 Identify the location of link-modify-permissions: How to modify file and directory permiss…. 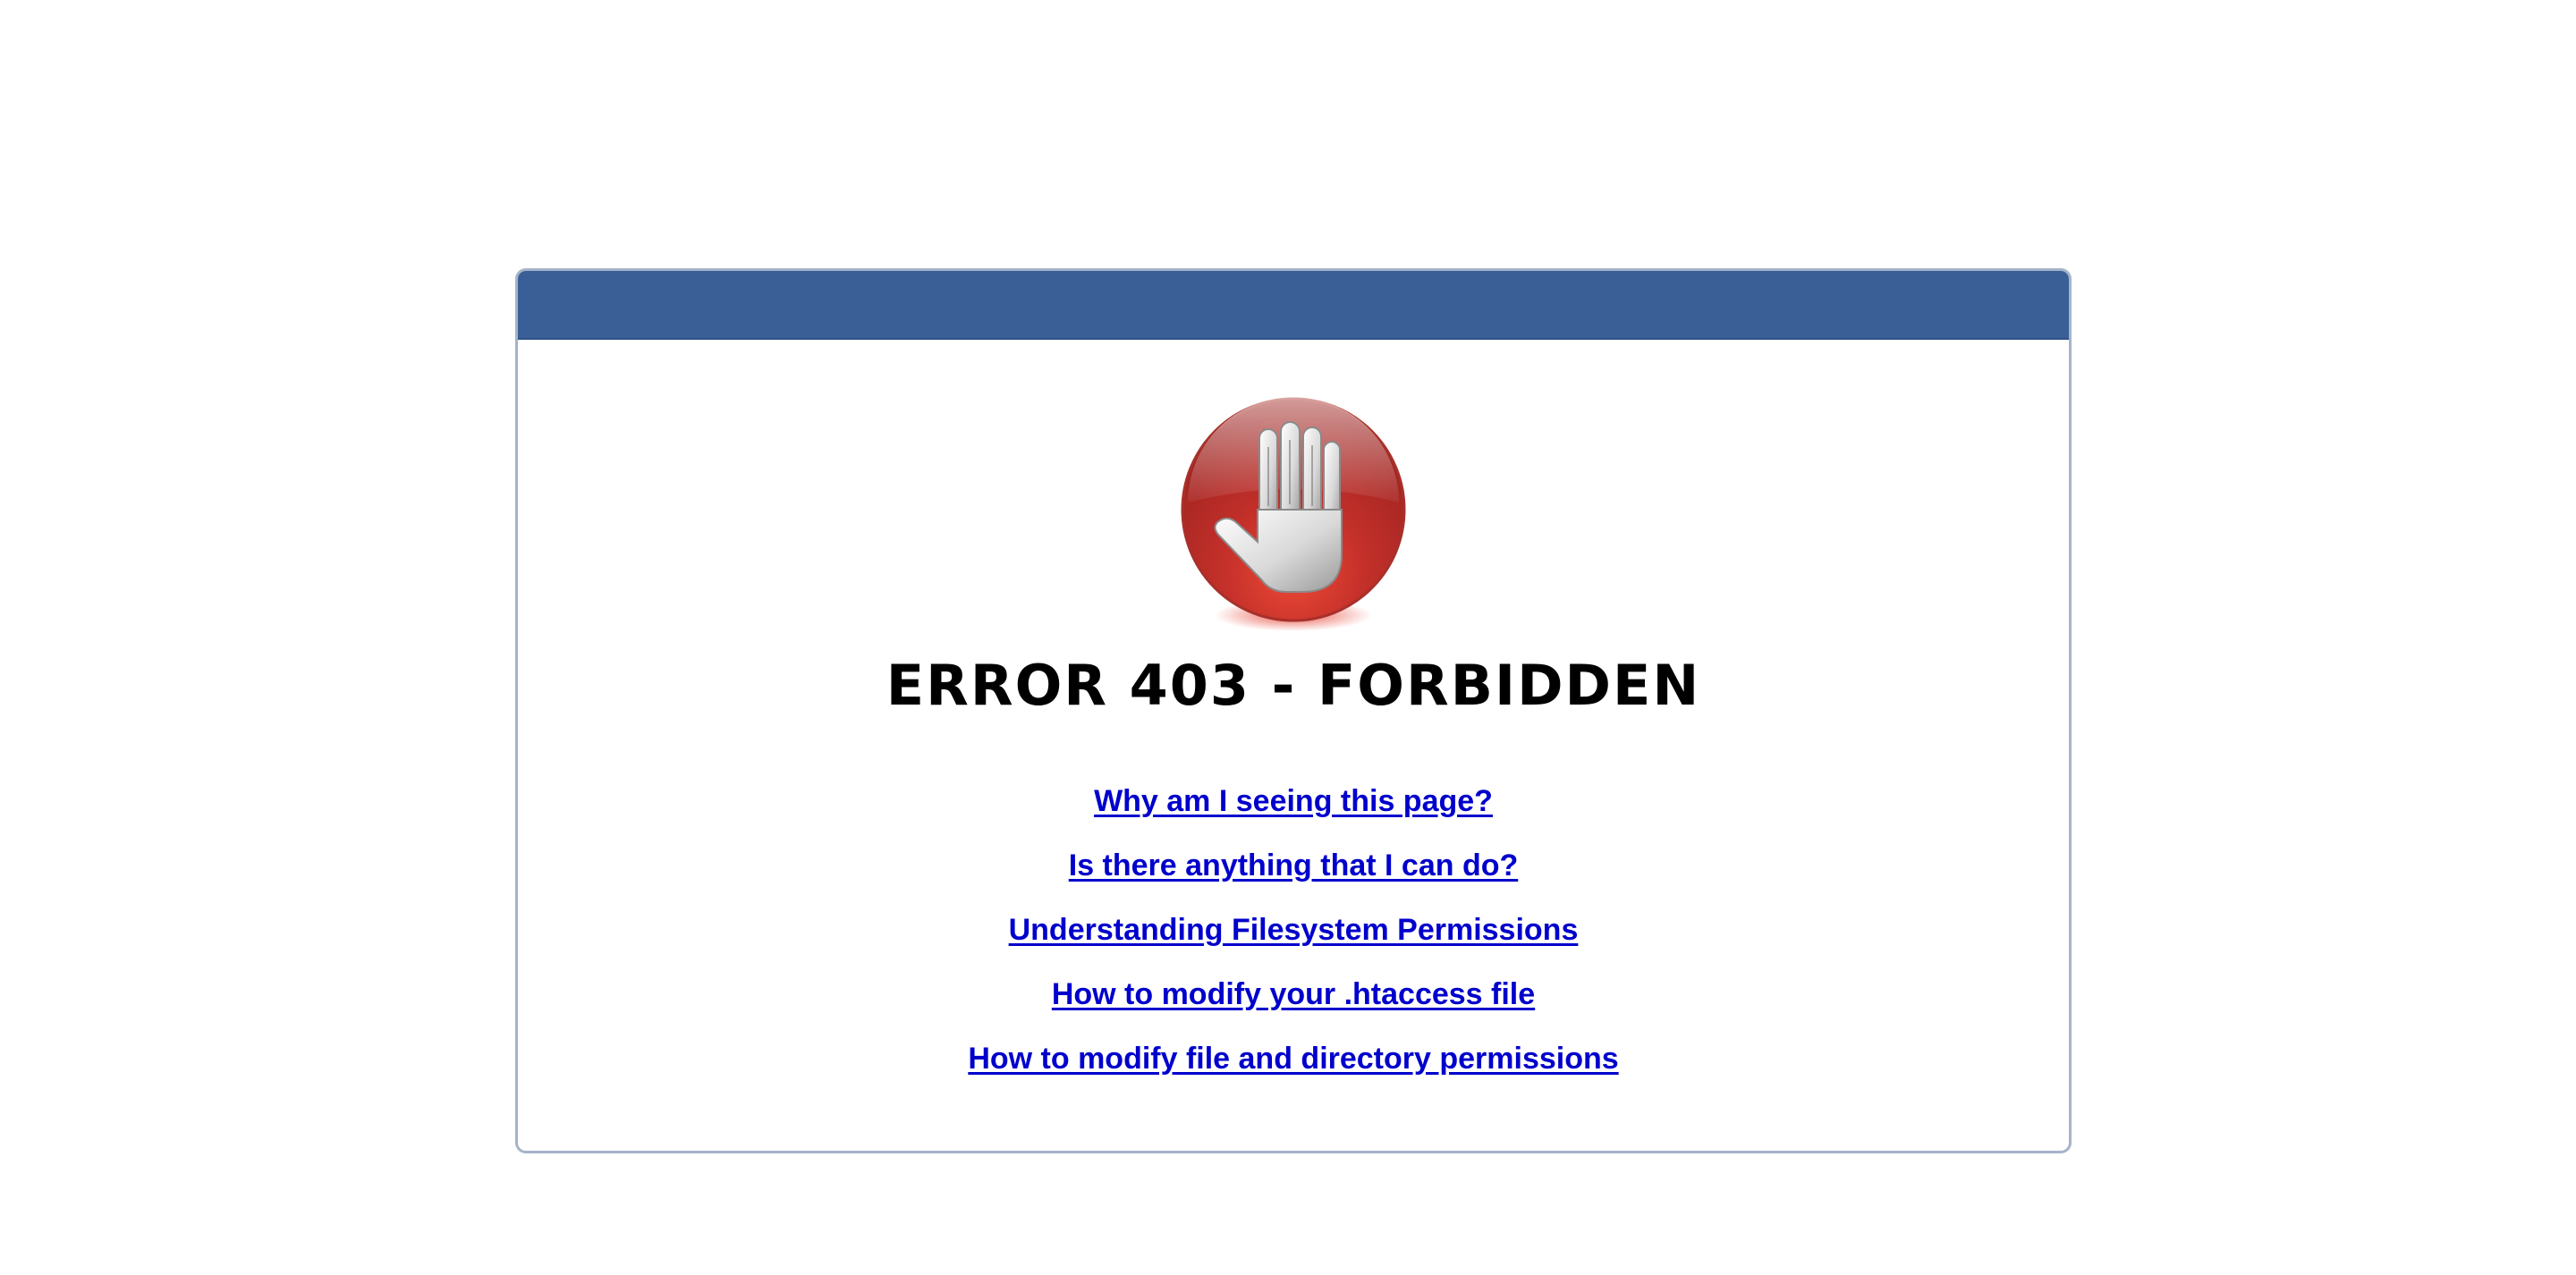
(1293, 1059).